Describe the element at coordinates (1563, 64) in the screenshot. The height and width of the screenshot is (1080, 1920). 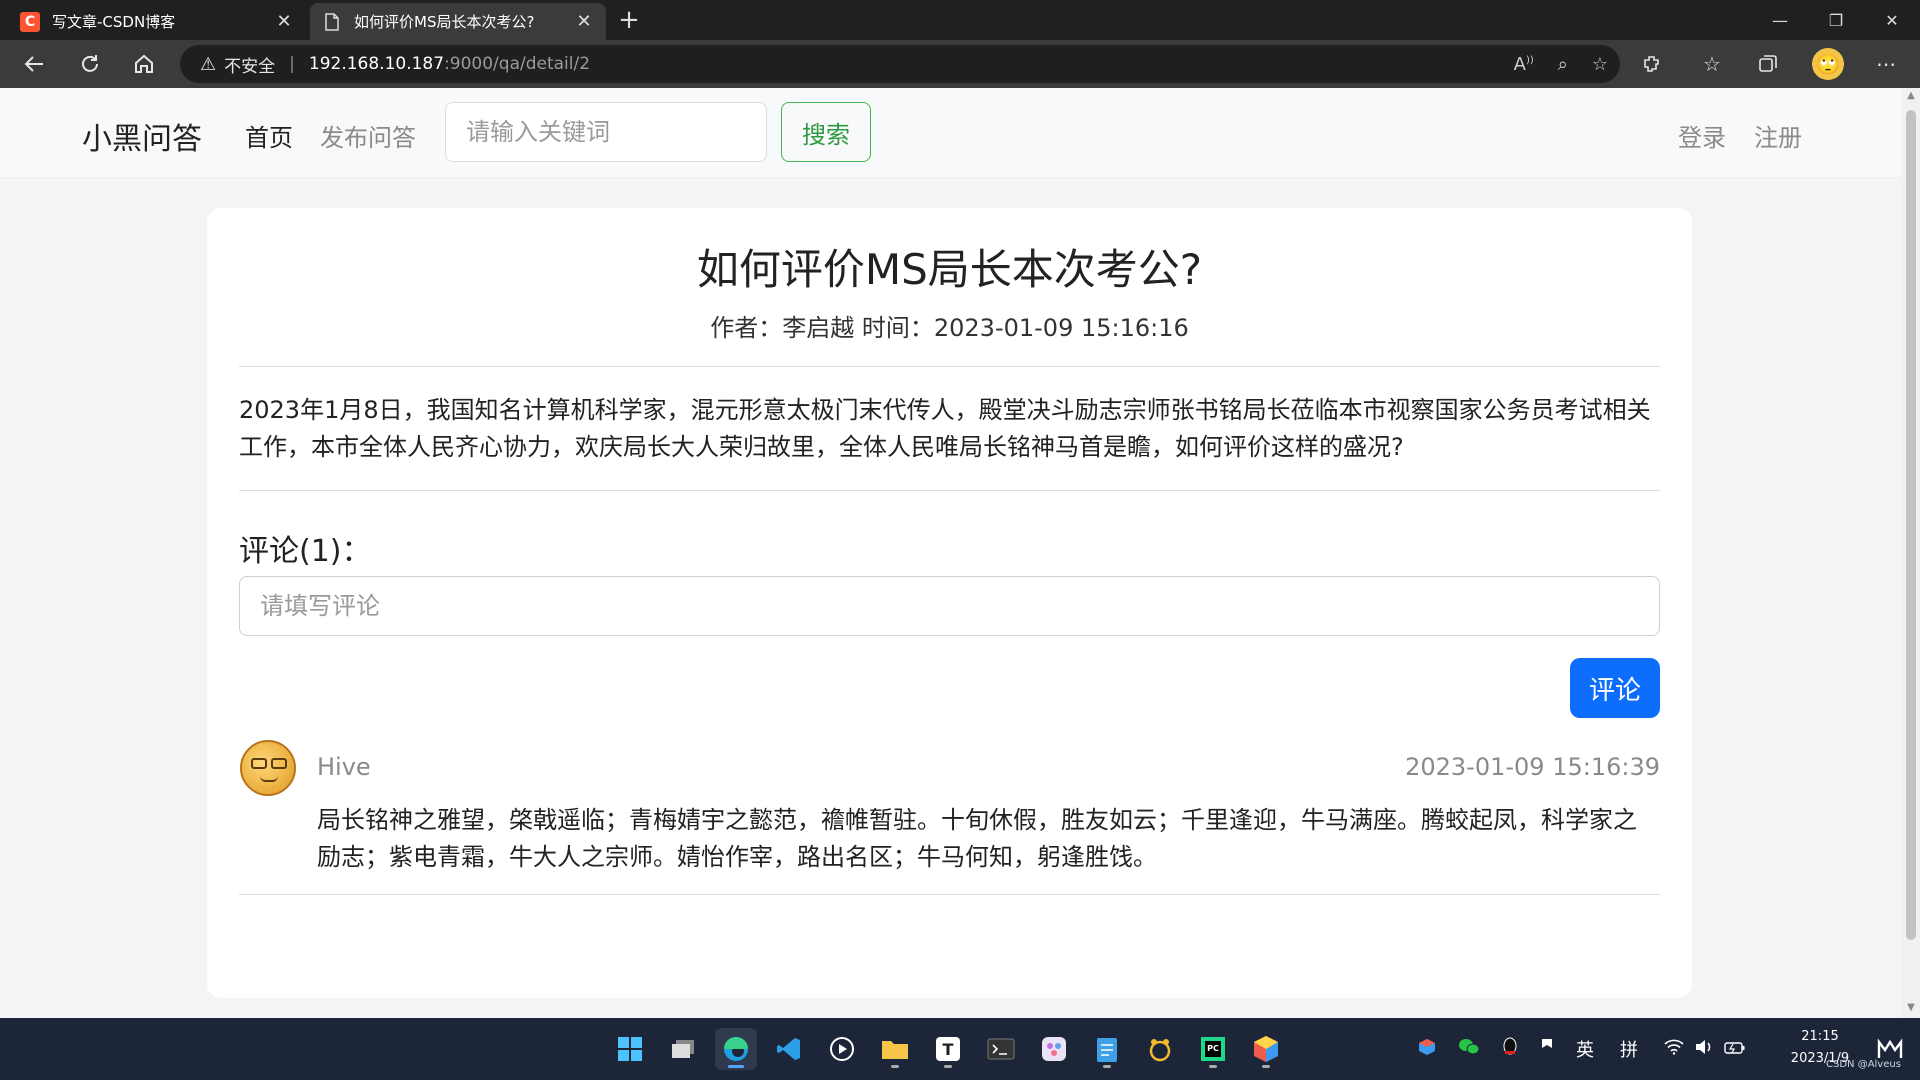
I see `zoom-icon: ⌕` at that location.